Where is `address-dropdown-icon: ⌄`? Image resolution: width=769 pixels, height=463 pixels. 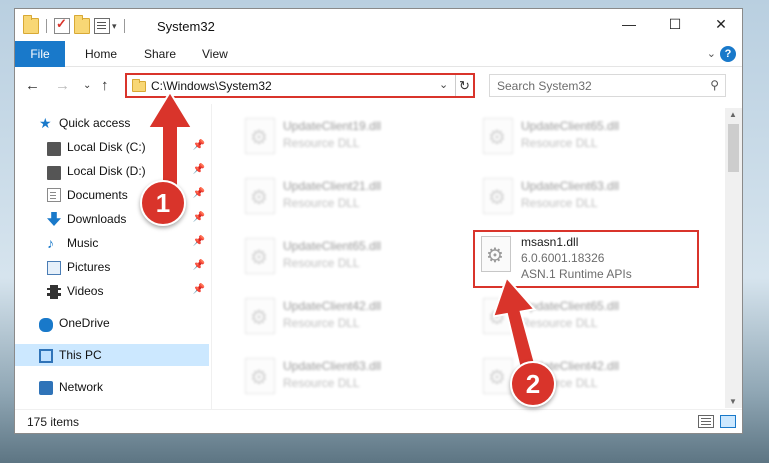
address-dropdown-icon: ⌄ is located at coordinates (443, 84).